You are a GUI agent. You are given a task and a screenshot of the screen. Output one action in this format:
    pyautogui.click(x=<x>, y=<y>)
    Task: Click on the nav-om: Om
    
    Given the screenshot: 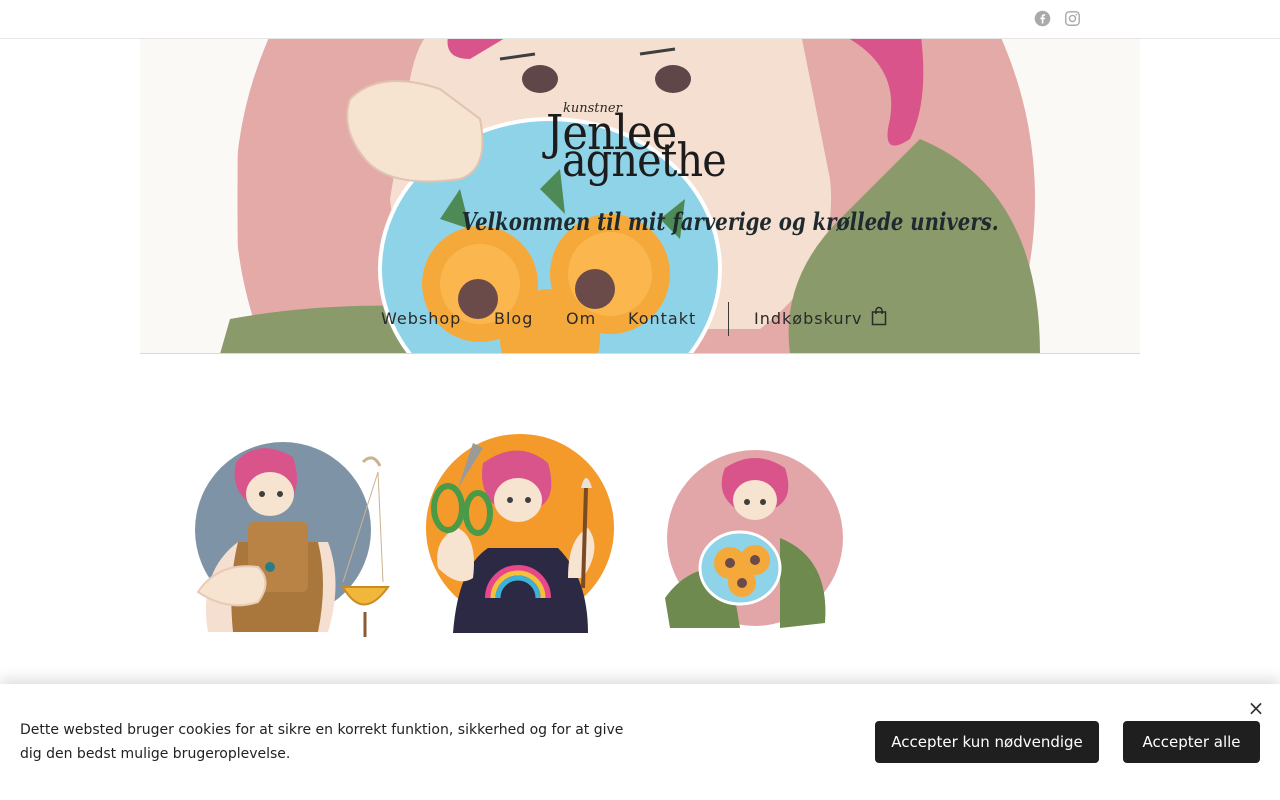 What is the action you would take?
    pyautogui.click(x=581, y=319)
    